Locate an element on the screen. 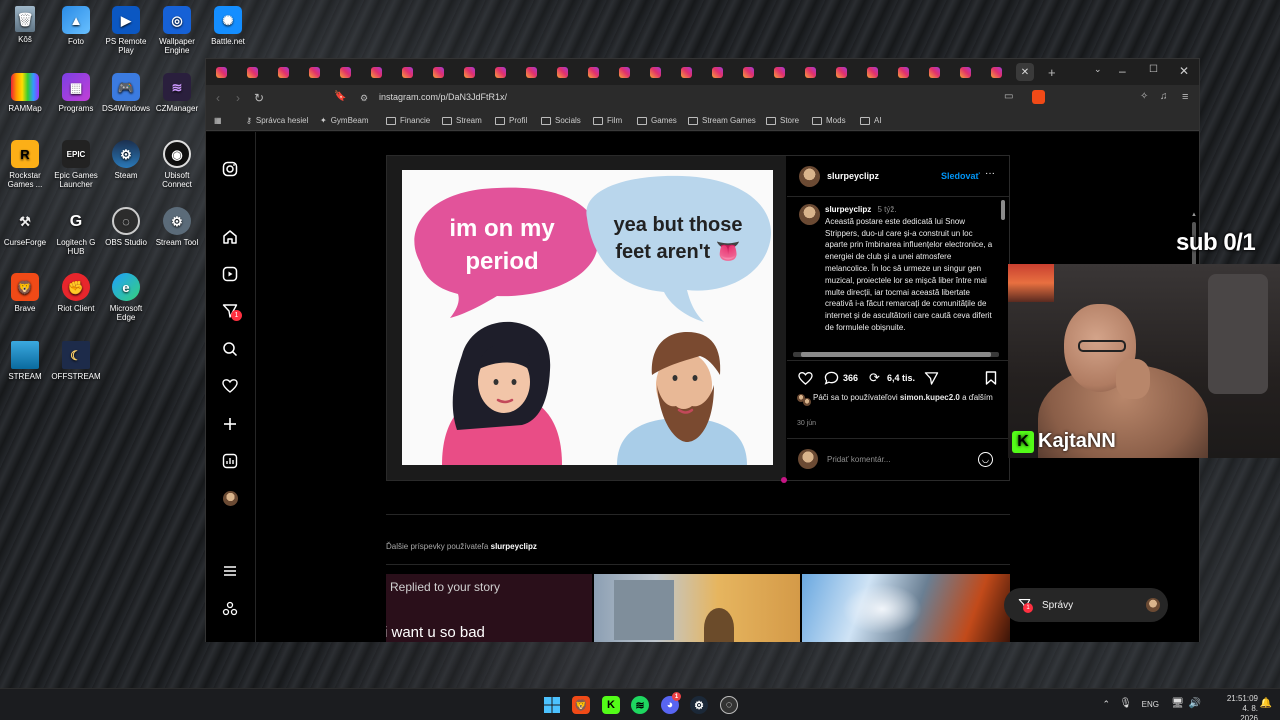 This screenshot has height=720, width=1280. desktop-icon-rammap: RAMMap is located at coordinates (25, 93).